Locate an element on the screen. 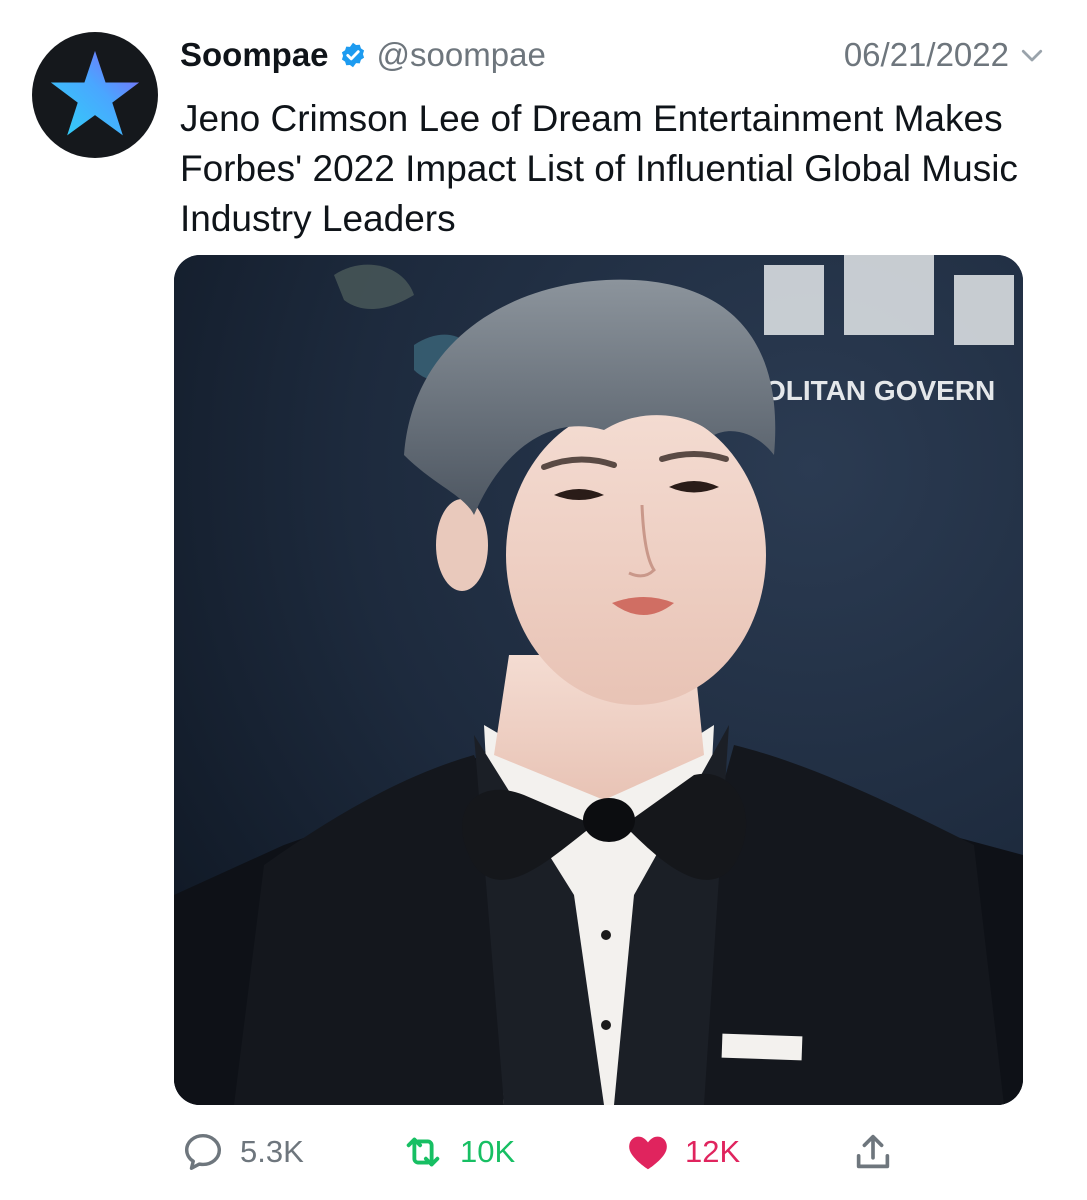 The width and height of the screenshot is (1087, 1200). retweet-count: 10K is located at coordinates (488, 1151).